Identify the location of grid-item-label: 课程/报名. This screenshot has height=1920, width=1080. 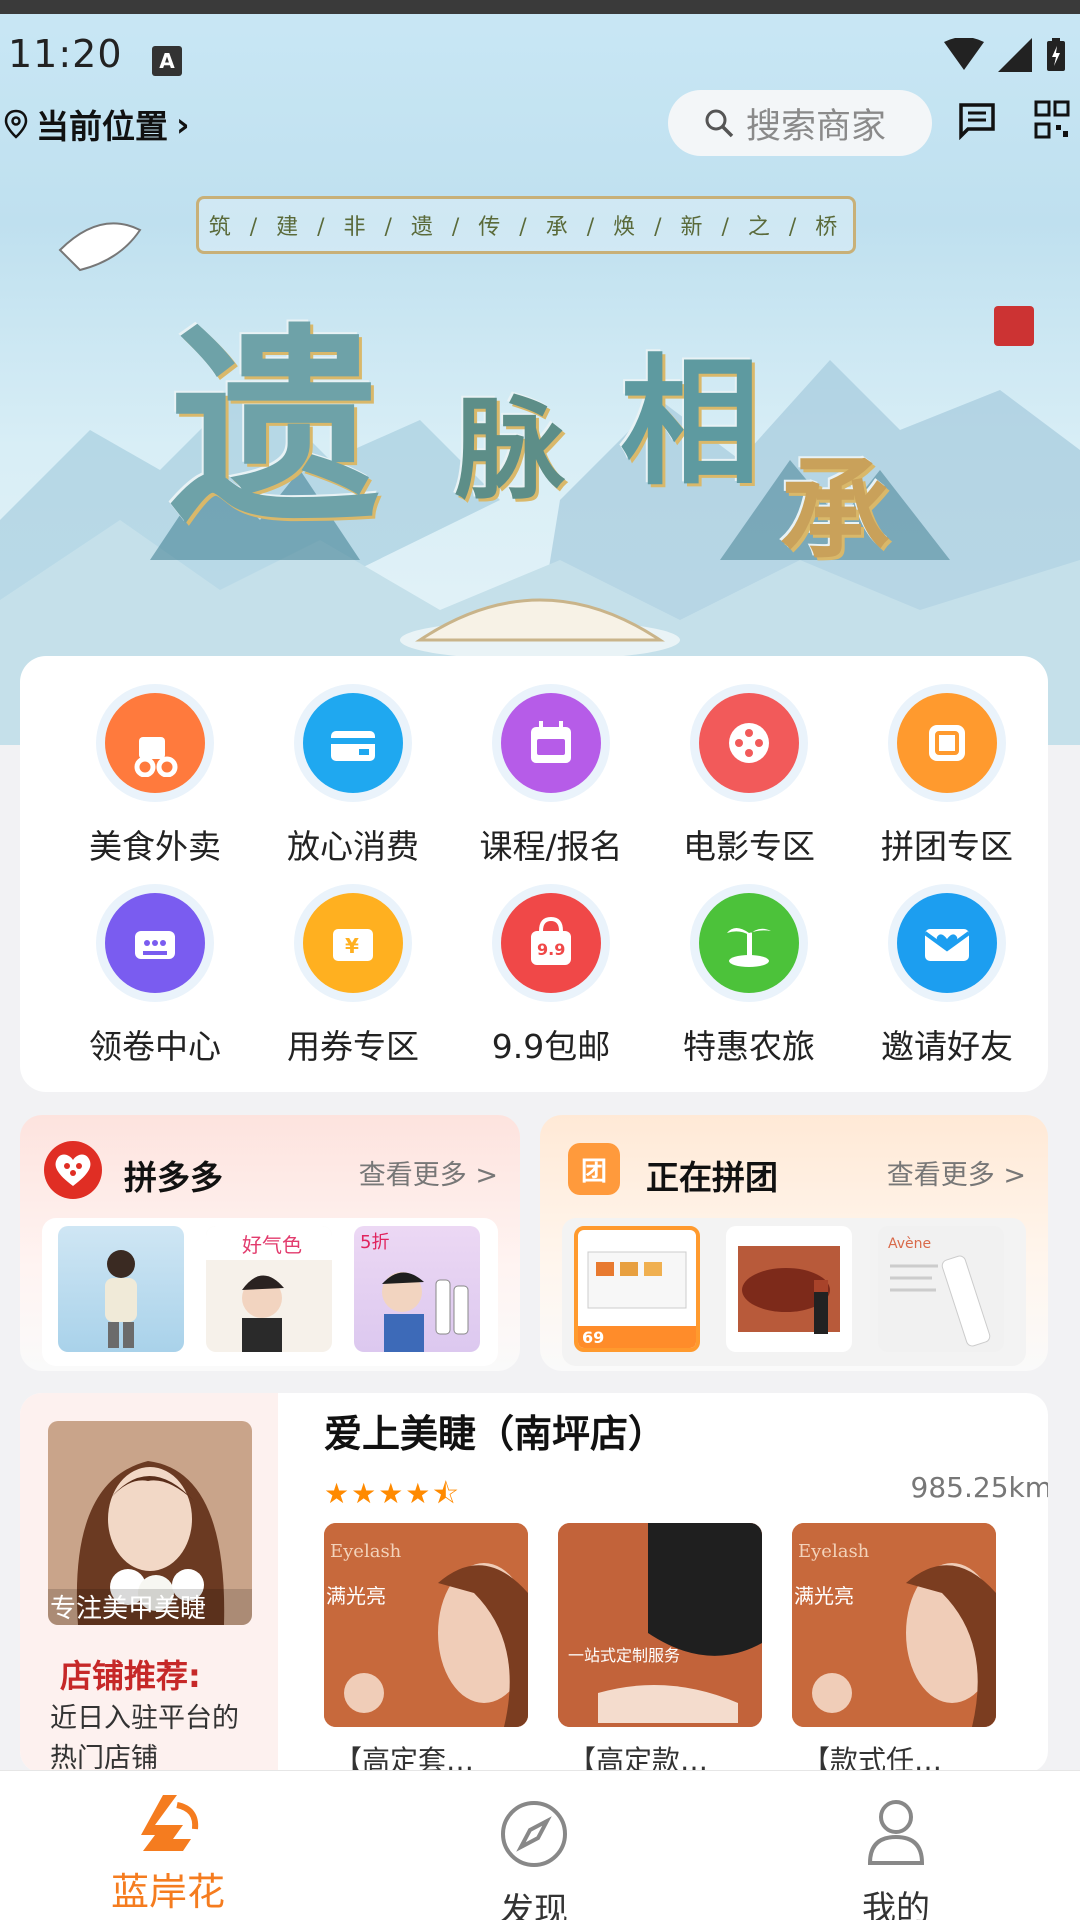
(551, 846).